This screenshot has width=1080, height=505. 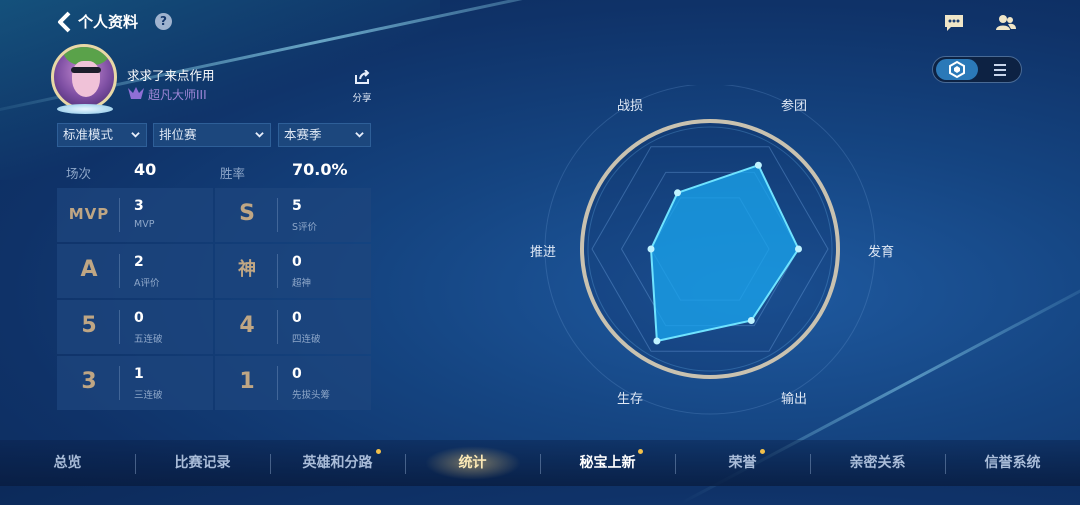 What do you see at coordinates (311, 395) in the screenshot?
I see `stat-label: 先拔头筹` at bounding box center [311, 395].